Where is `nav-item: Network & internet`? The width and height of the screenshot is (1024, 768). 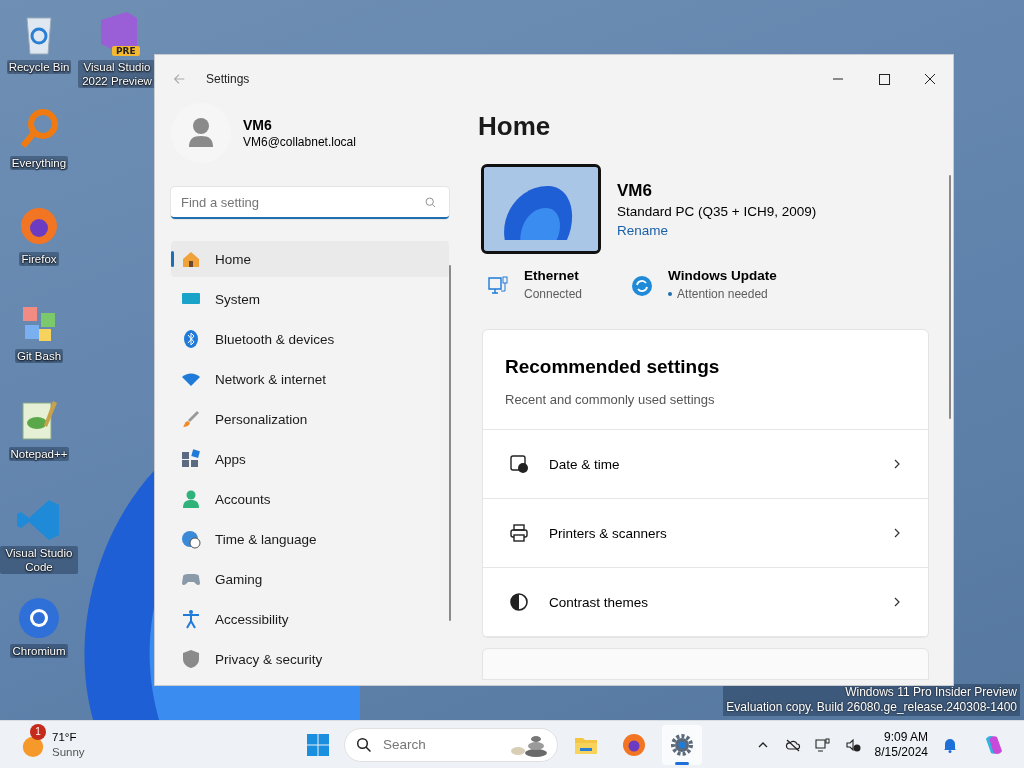 nav-item: Network & internet is located at coordinates (310, 379).